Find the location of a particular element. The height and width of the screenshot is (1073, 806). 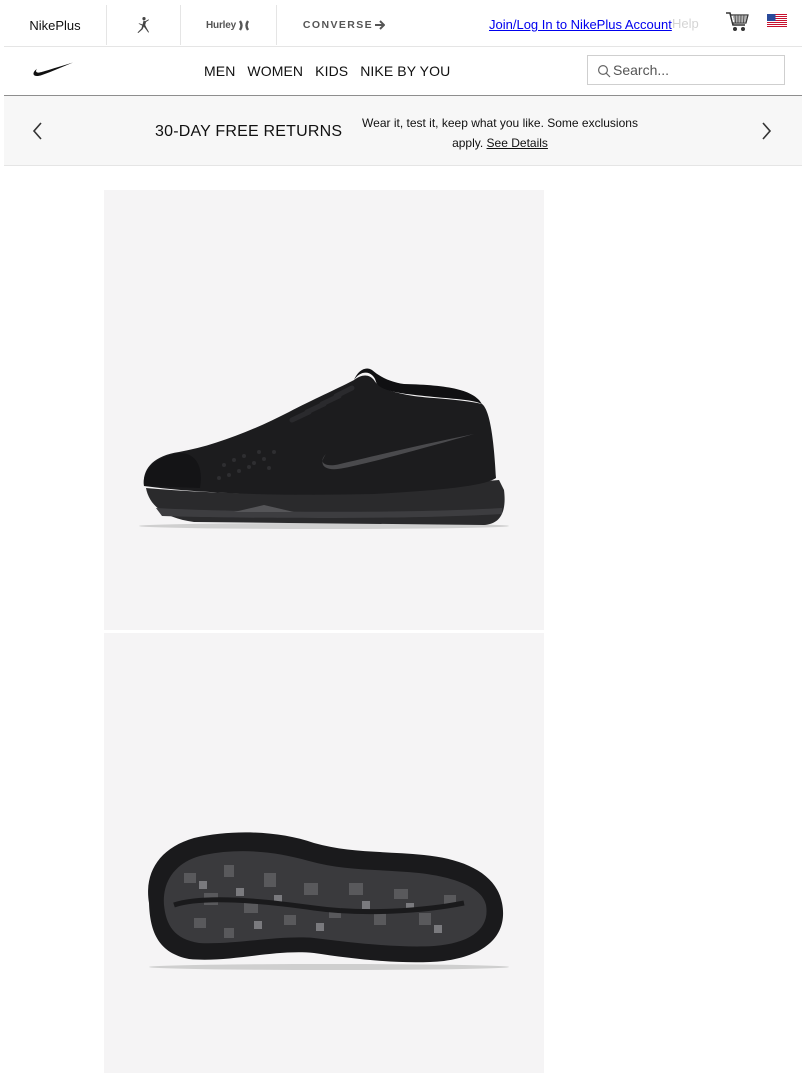

nike-swoosh-logo is located at coordinates (53, 70).